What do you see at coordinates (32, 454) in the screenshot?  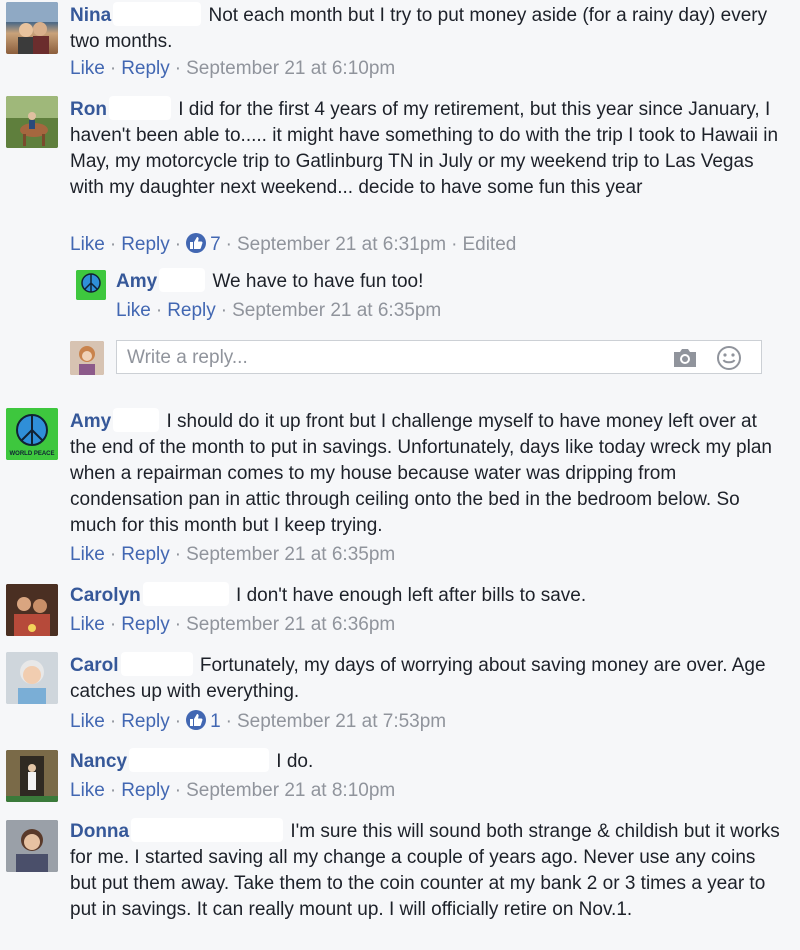 I see `world-peace-logo-text: WORLD PEACE` at bounding box center [32, 454].